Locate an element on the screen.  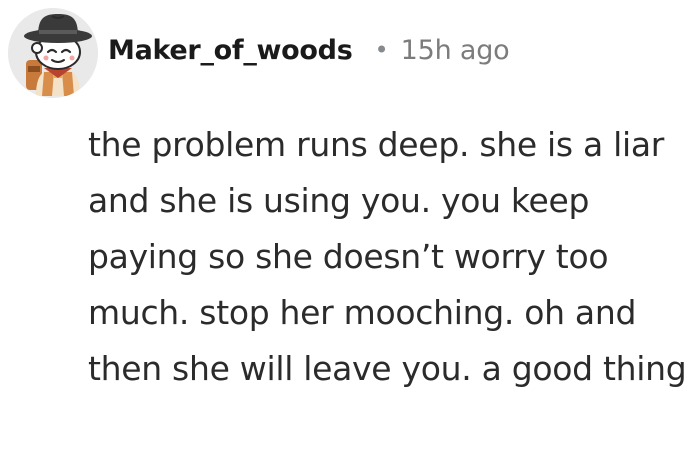
comment-header: Maker_of_woods • 15h ago is located at coordinates (309, 50).